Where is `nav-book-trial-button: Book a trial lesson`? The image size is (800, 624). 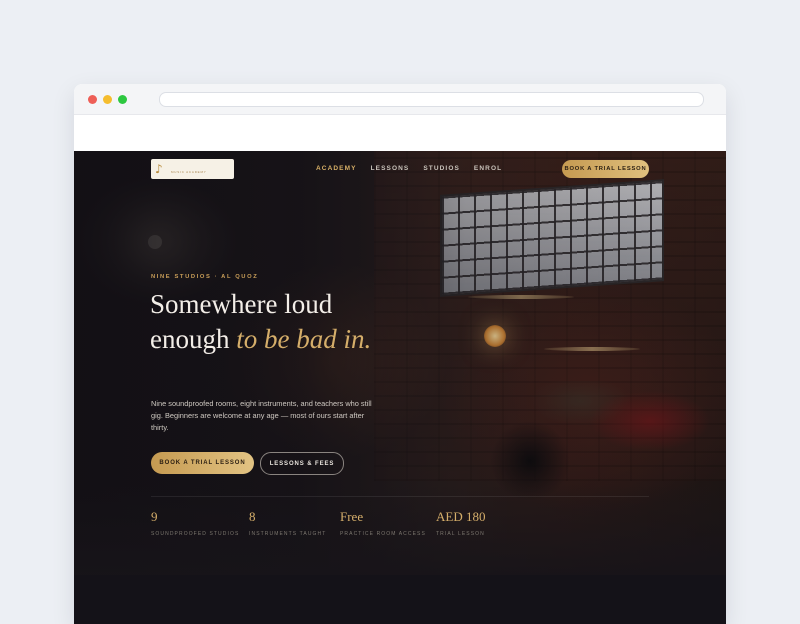 nav-book-trial-button: Book a trial lesson is located at coordinates (605, 169).